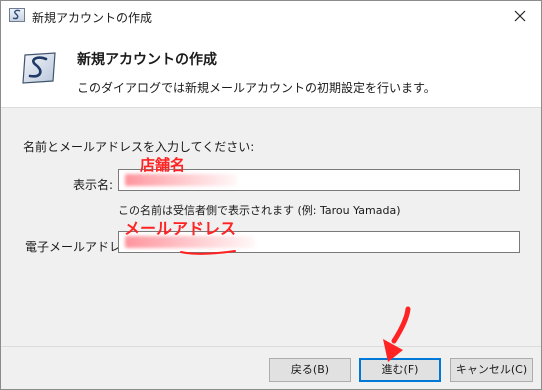  What do you see at coordinates (39, 68) in the screenshot?
I see `mail-account-icon` at bounding box center [39, 68].